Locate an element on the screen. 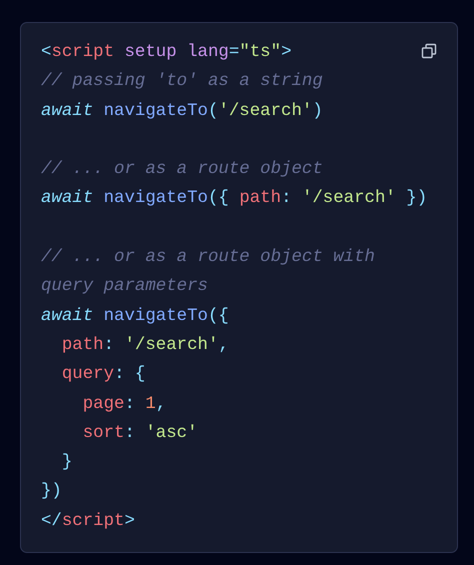 The height and width of the screenshot is (565, 474). code-line: } is located at coordinates (66, 463).